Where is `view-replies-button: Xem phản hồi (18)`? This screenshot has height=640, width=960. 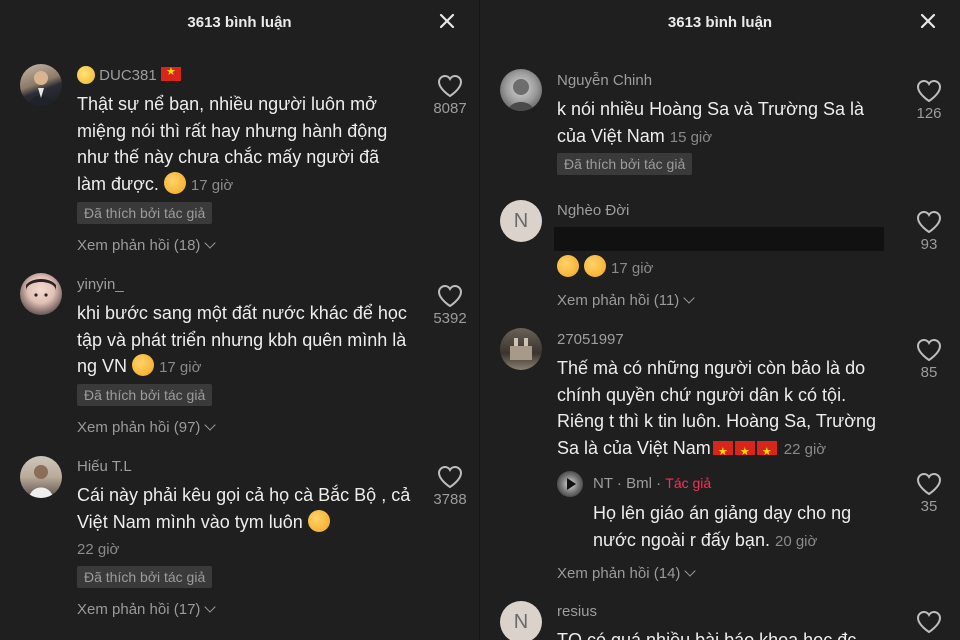 view-replies-button: Xem phản hồi (18) is located at coordinates (147, 245).